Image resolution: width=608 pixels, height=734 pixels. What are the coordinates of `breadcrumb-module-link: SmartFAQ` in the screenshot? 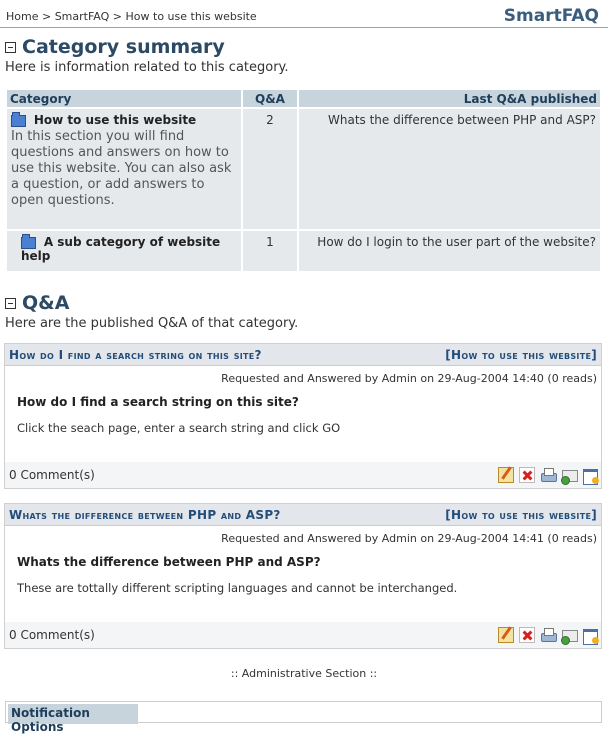 It's located at (82, 16).